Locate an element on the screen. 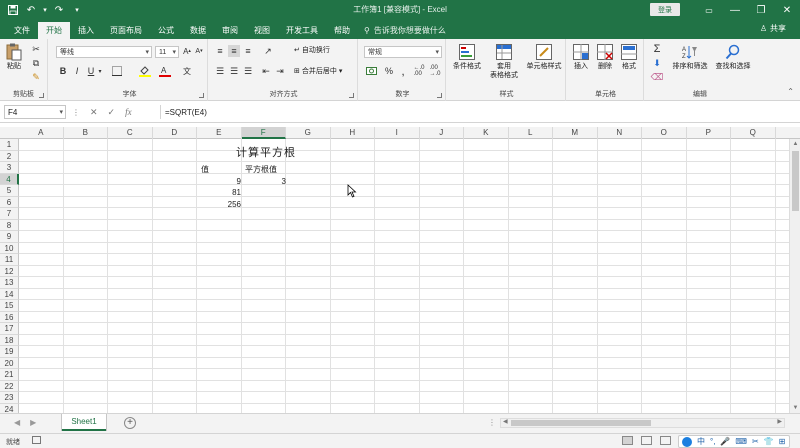  column-header-g: G is located at coordinates (308, 133).